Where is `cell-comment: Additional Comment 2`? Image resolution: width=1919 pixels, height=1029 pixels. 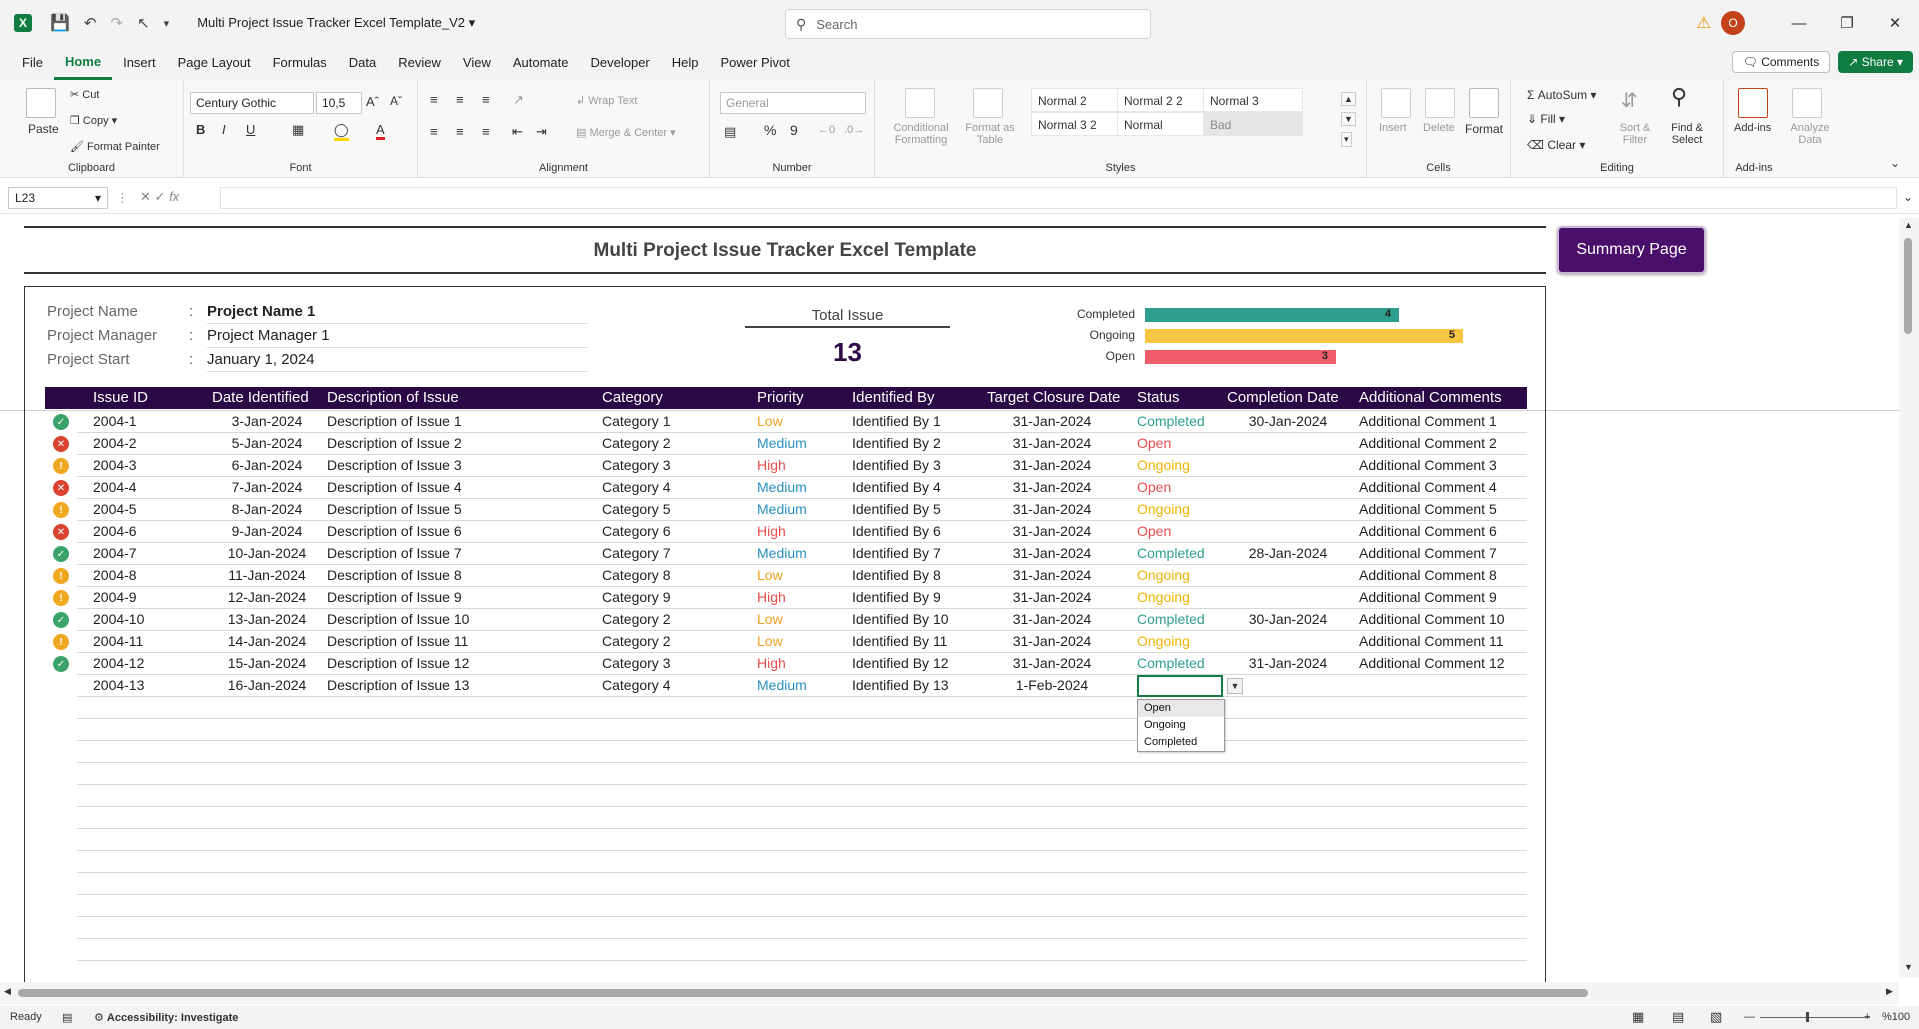
cell-comment: Additional Comment 2 is located at coordinates (1428, 443).